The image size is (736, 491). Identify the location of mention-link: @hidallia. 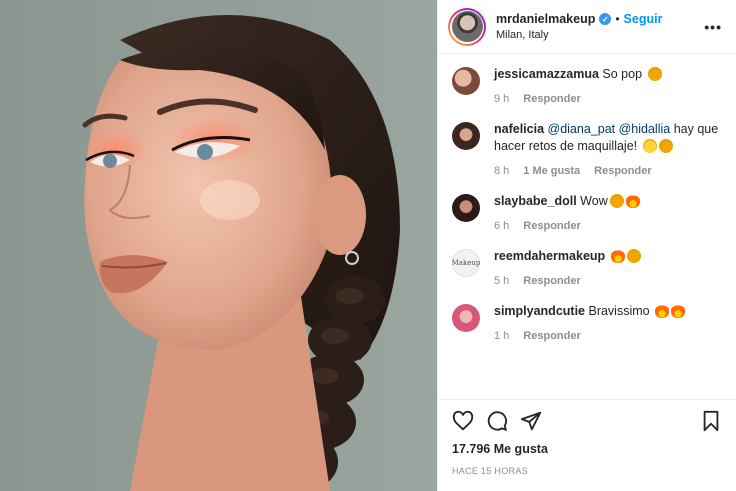
(645, 129).